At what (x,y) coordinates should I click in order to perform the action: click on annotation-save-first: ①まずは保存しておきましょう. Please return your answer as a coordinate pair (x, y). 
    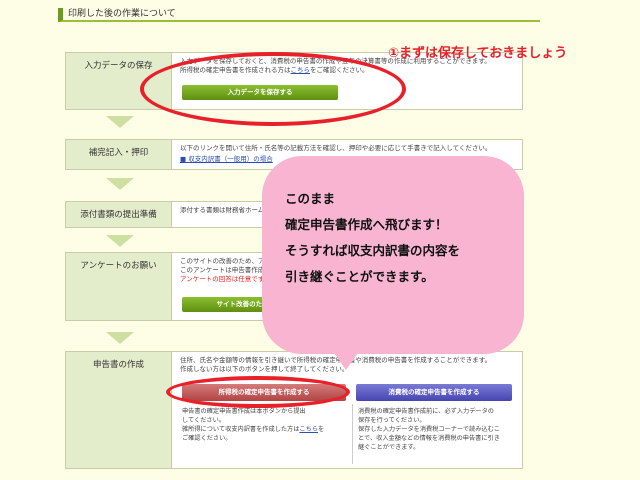
    Looking at the image, I should click on (478, 53).